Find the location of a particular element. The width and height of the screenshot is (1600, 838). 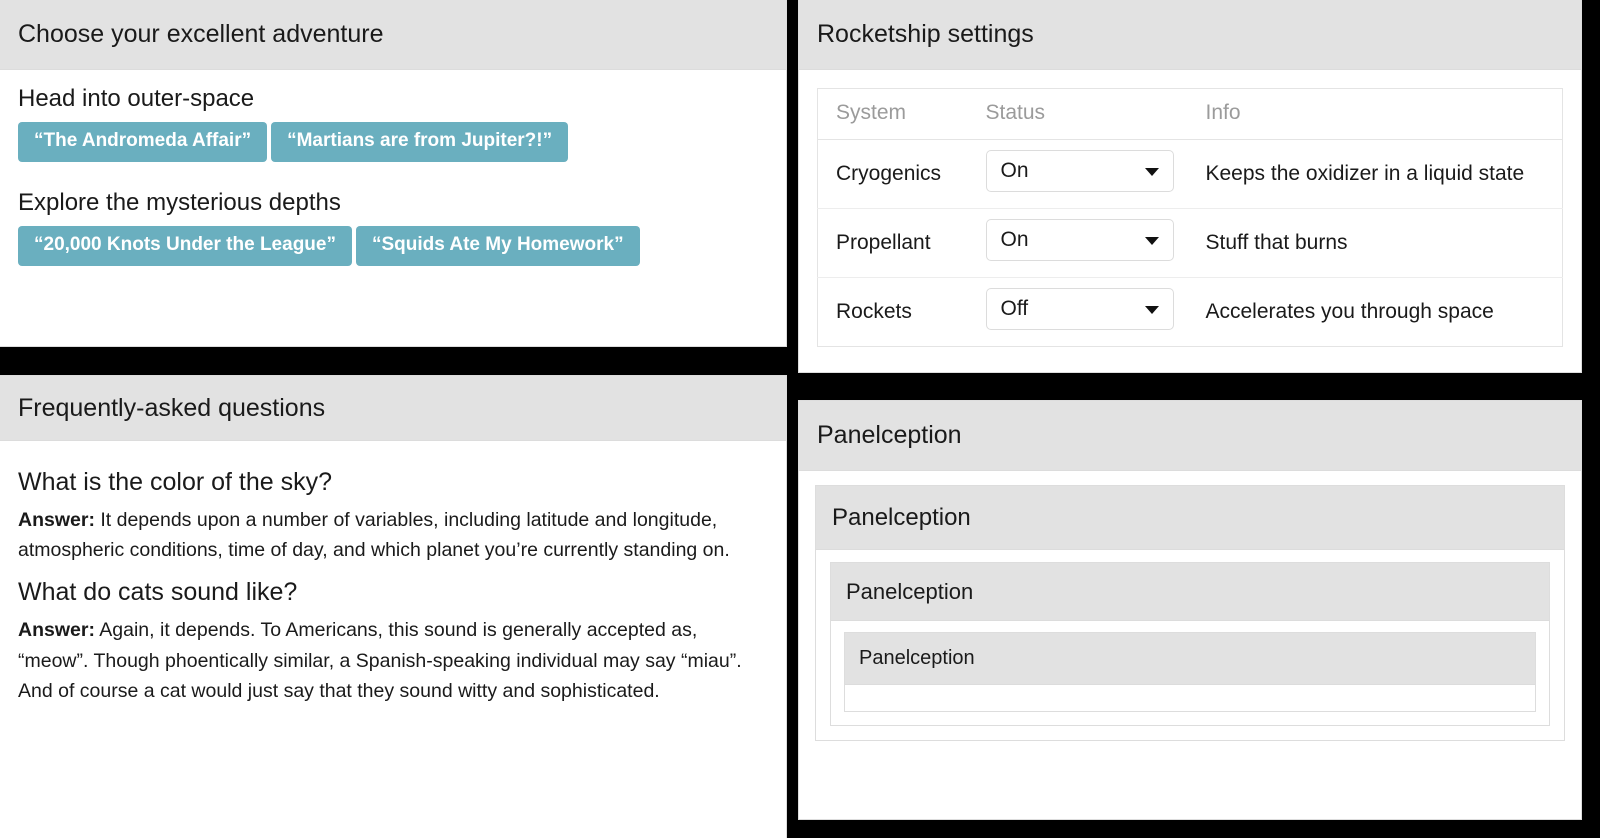

panelception-body-level-1: Panelception Panelception is located at coordinates (1190, 645).